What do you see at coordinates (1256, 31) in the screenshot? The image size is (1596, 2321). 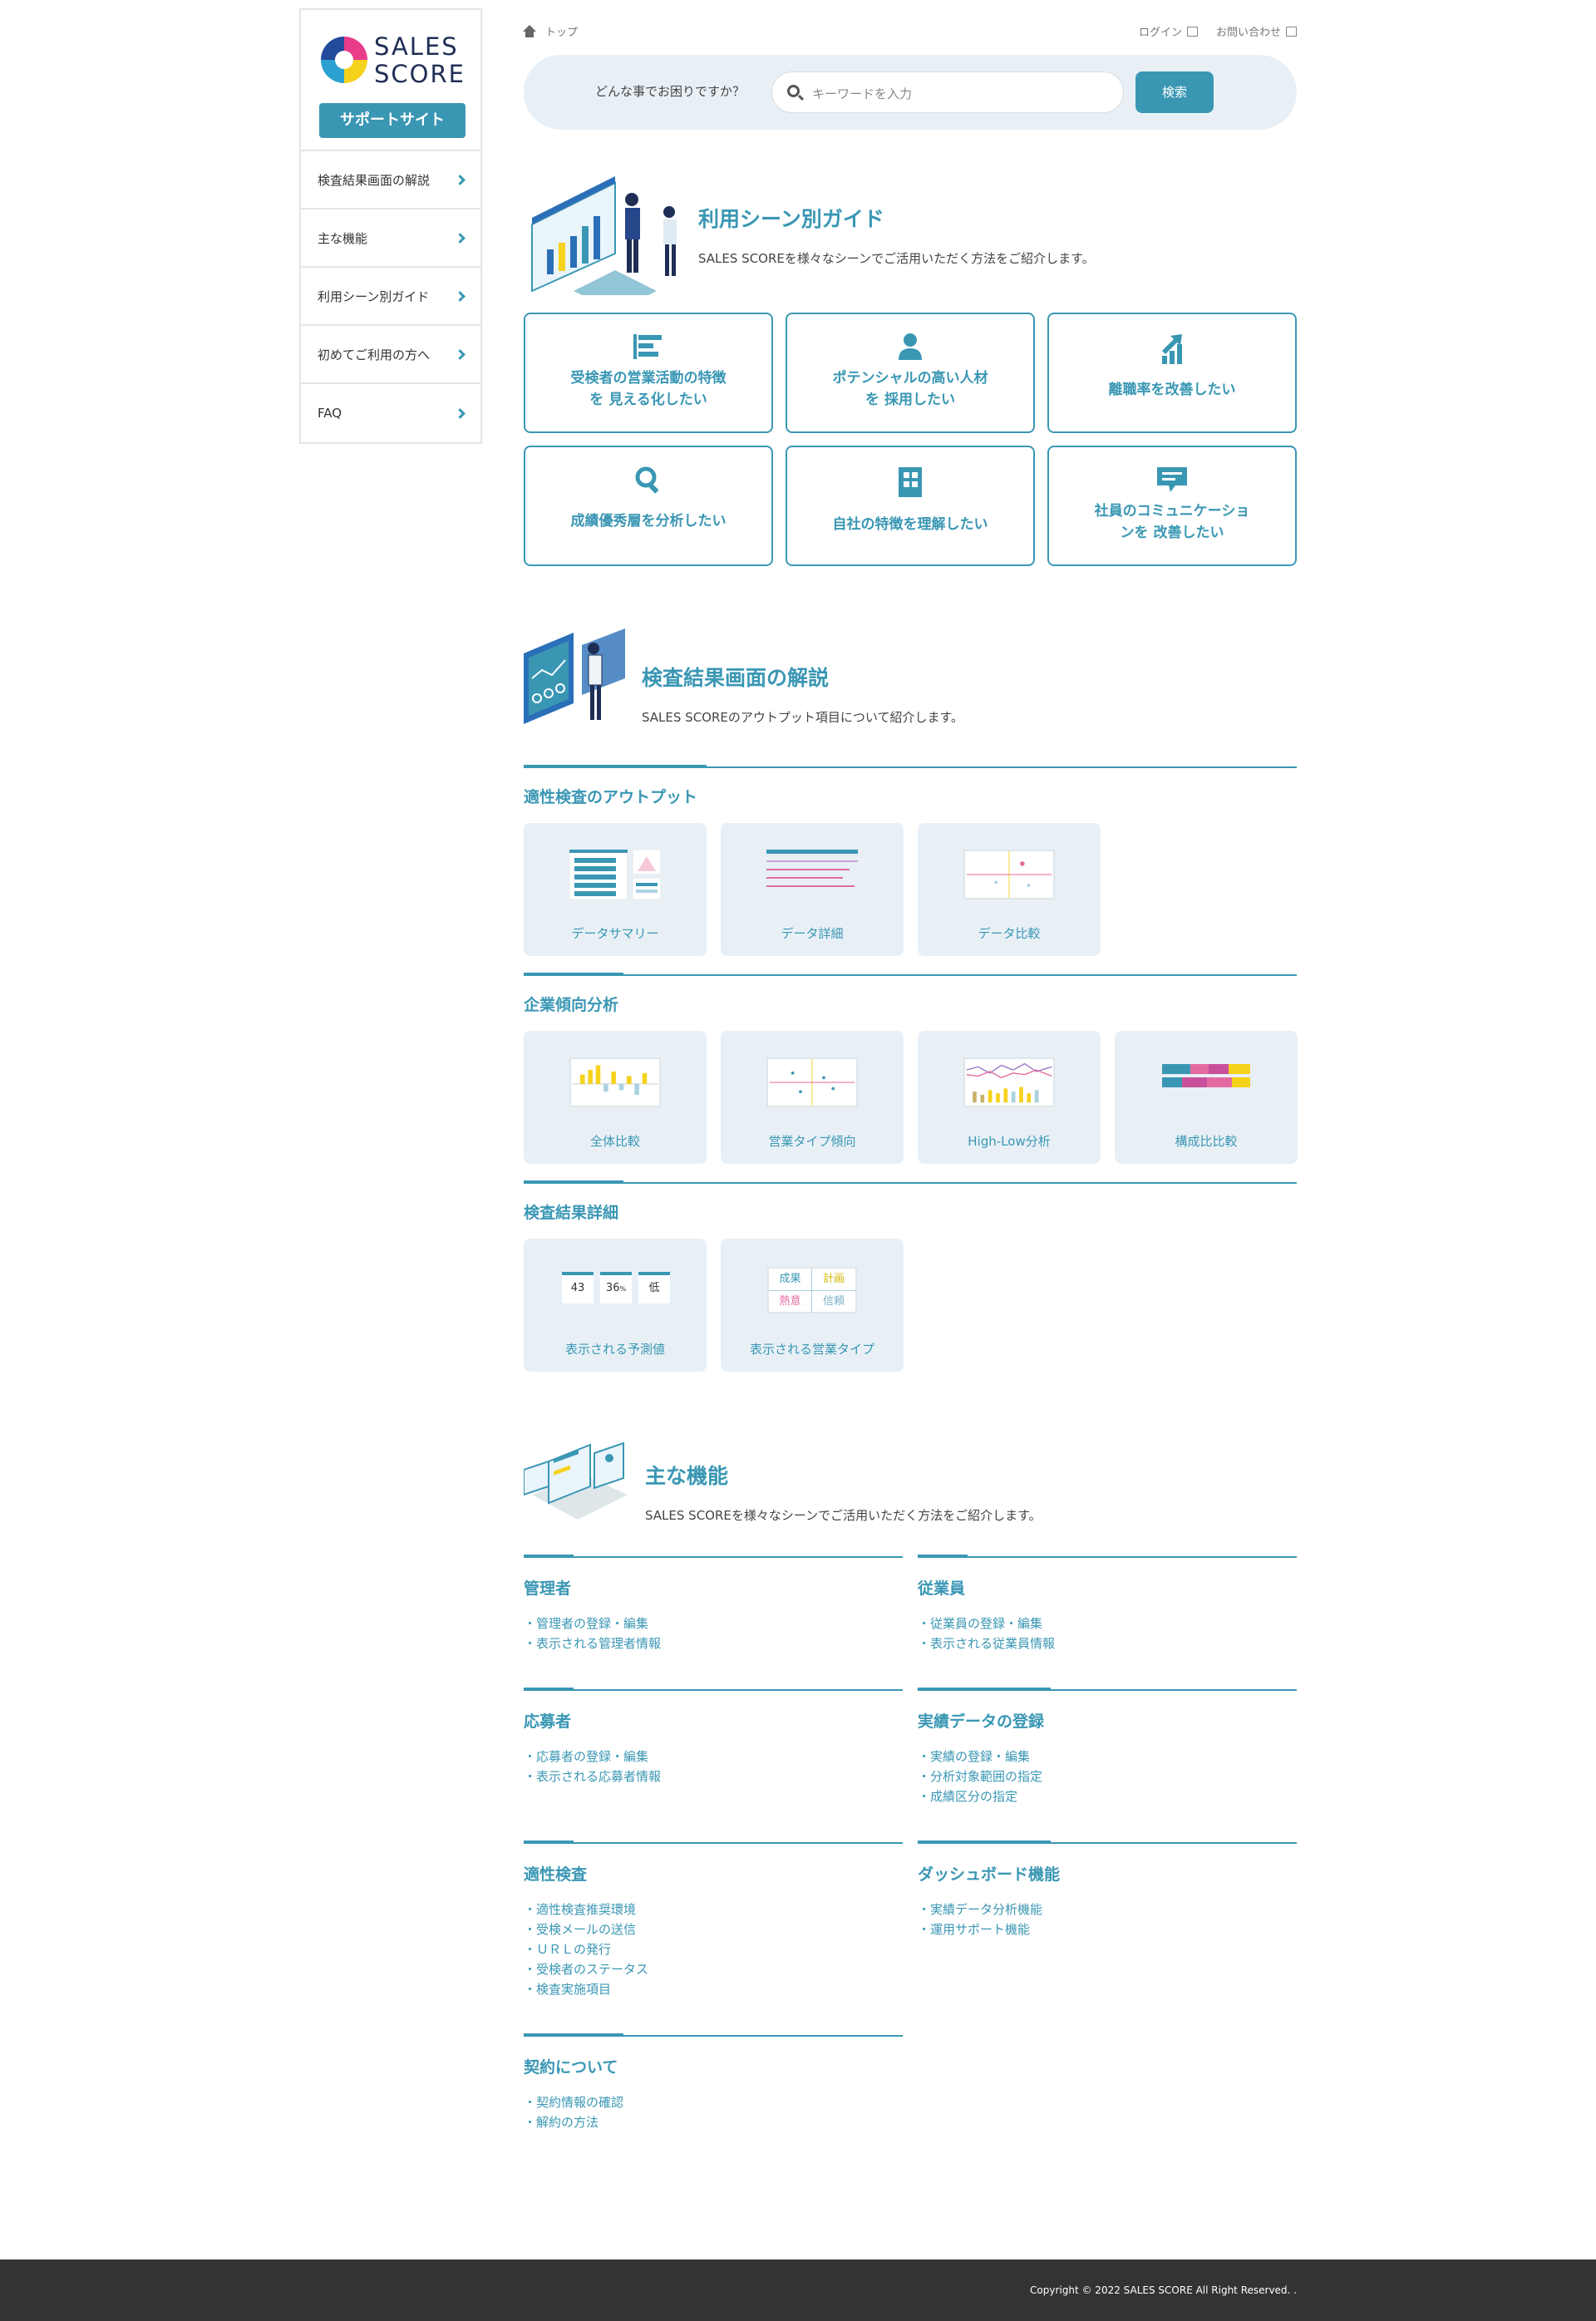 I see `contact-link: お問い合わせ` at bounding box center [1256, 31].